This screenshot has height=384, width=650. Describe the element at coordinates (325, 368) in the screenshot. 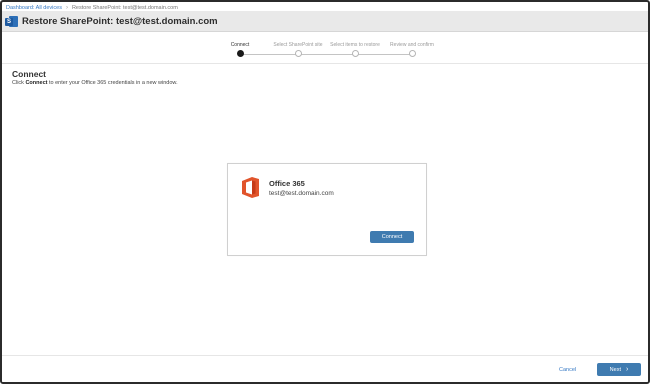

I see `footer: Cancel Next ›` at that location.